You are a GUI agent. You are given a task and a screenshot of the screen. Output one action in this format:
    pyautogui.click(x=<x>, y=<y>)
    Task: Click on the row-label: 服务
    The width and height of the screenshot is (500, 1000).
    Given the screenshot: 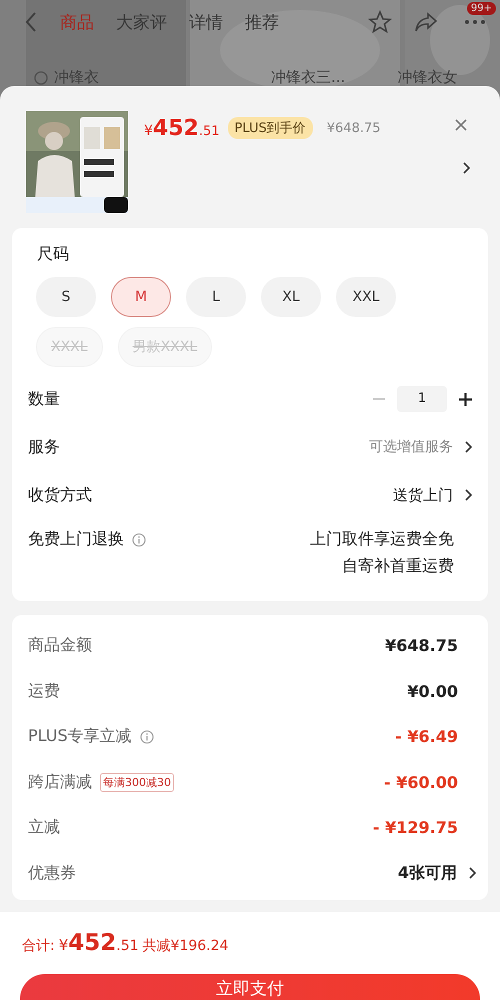 What is the action you would take?
    pyautogui.click(x=44, y=447)
    